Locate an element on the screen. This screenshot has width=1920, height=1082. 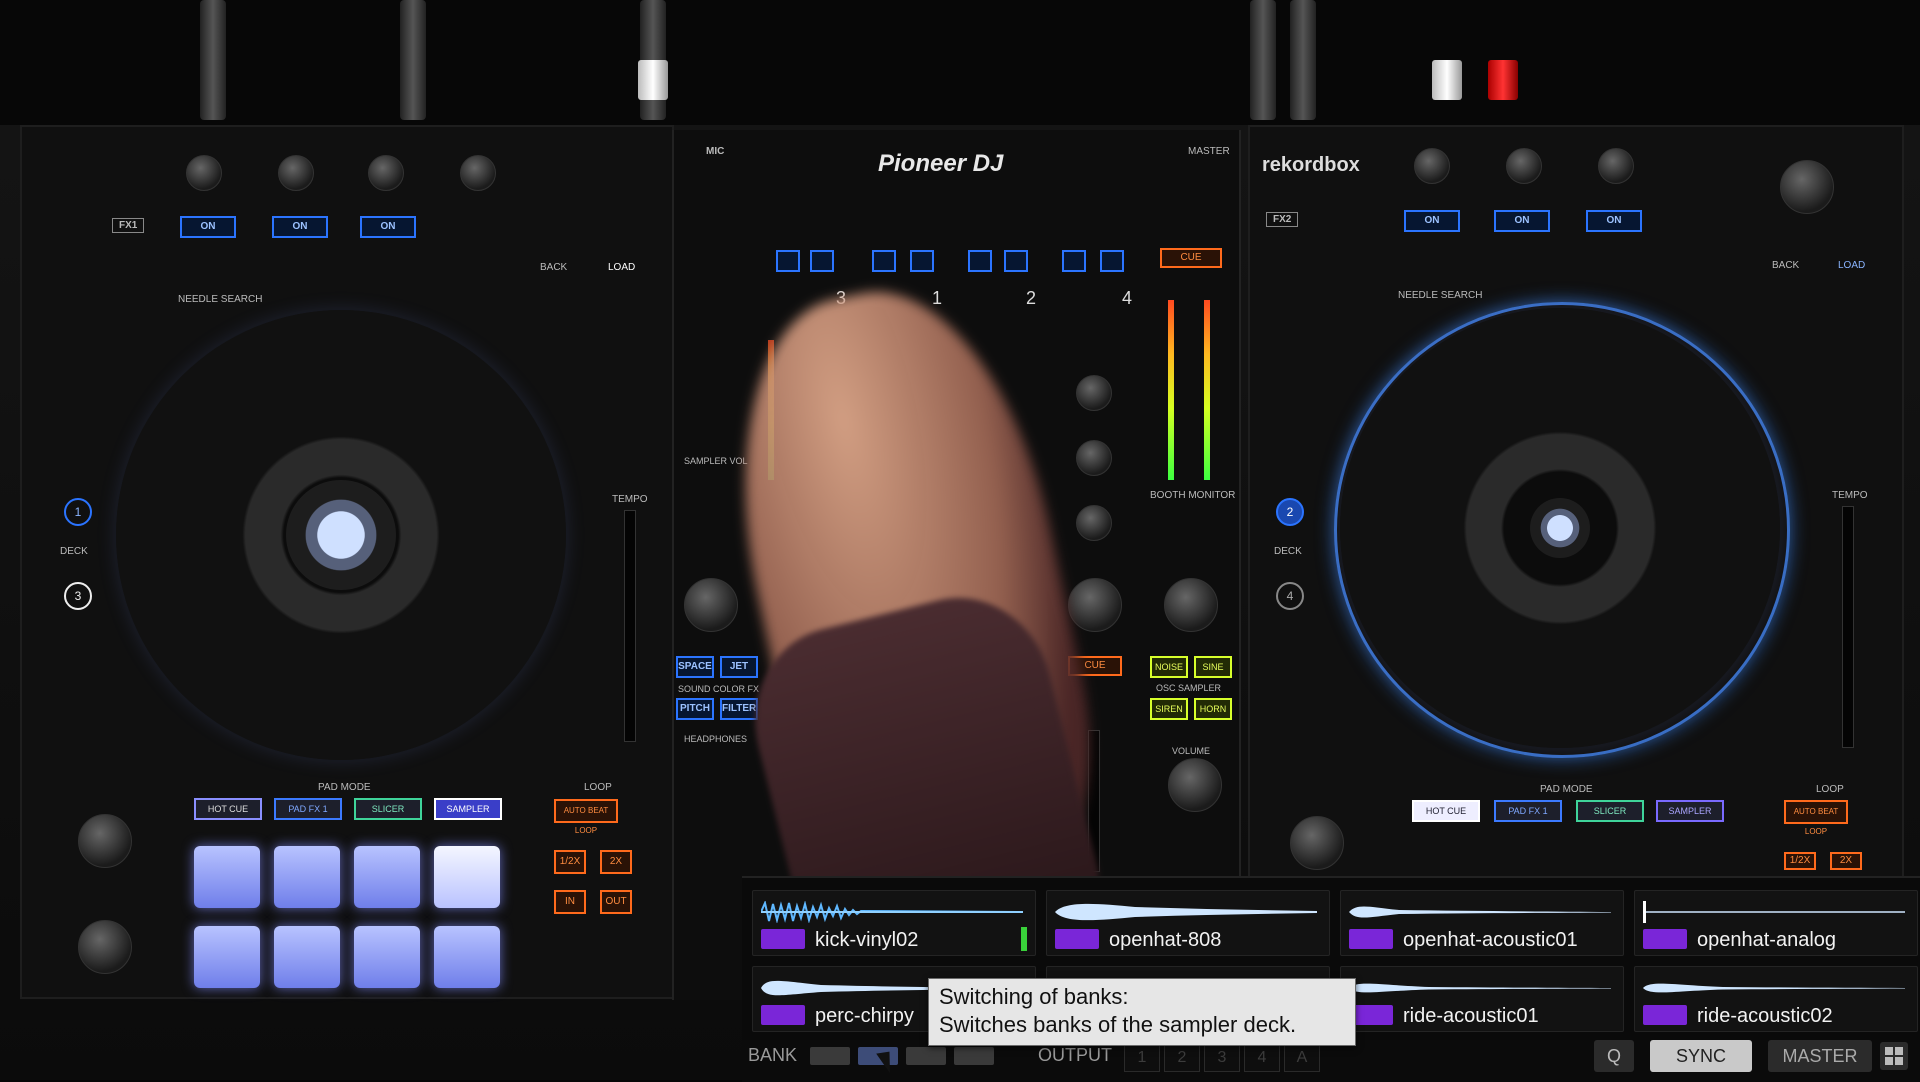
right-tempo-slider is located at coordinates (1848, 627).